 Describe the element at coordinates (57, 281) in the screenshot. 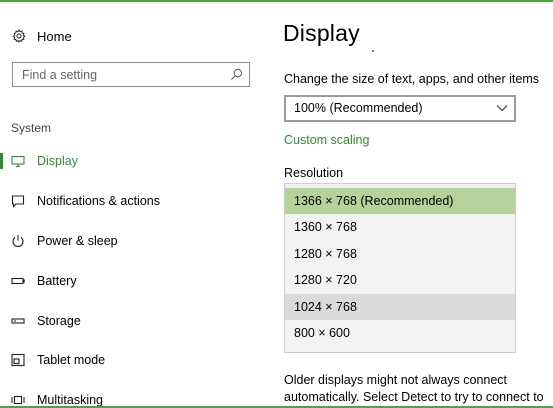

I see `sidebar-item-label: Battery` at that location.